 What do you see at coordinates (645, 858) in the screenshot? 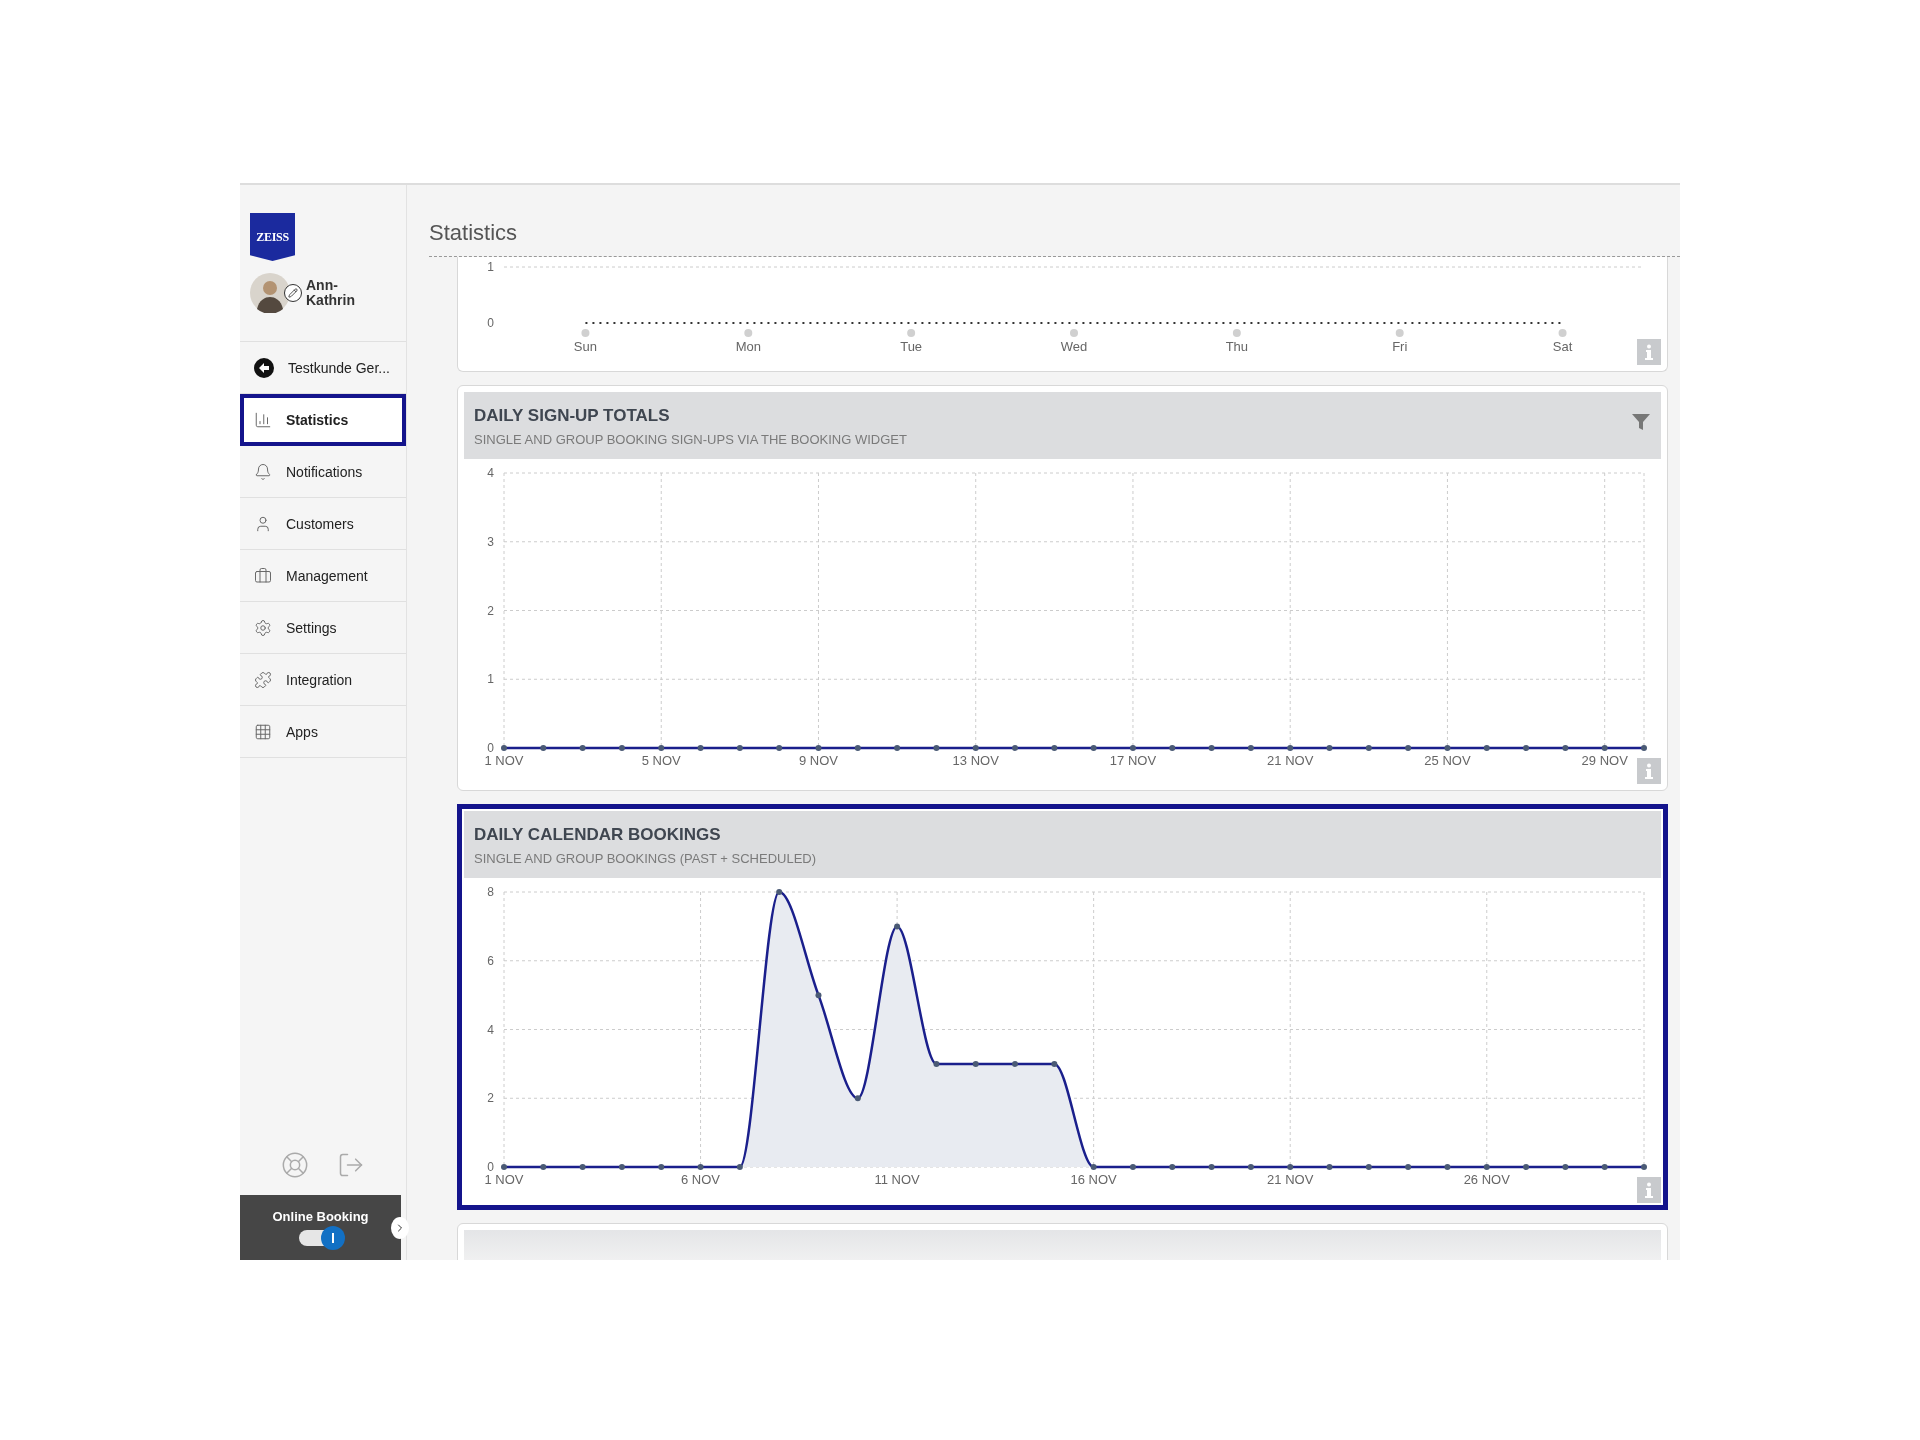
I see `card-subtitle: SINGLE AND GROUP BOOKINGS (PAST + SCHEDULED)` at bounding box center [645, 858].